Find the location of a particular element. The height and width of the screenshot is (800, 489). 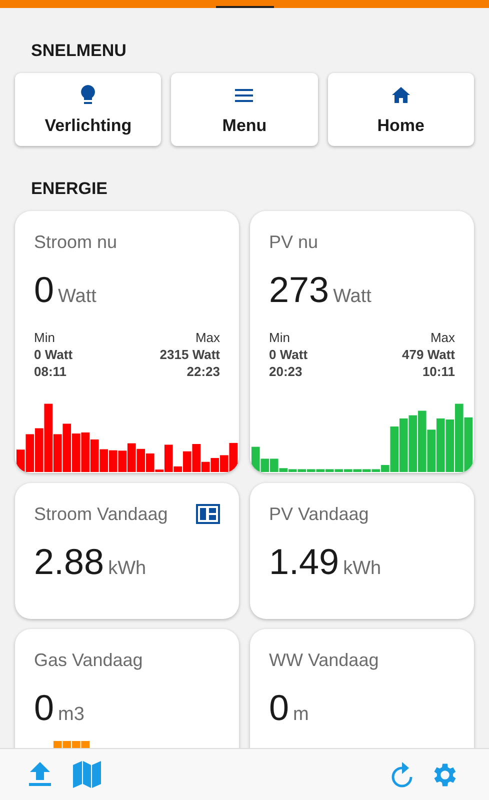

card-title: PV nu is located at coordinates (293, 242).